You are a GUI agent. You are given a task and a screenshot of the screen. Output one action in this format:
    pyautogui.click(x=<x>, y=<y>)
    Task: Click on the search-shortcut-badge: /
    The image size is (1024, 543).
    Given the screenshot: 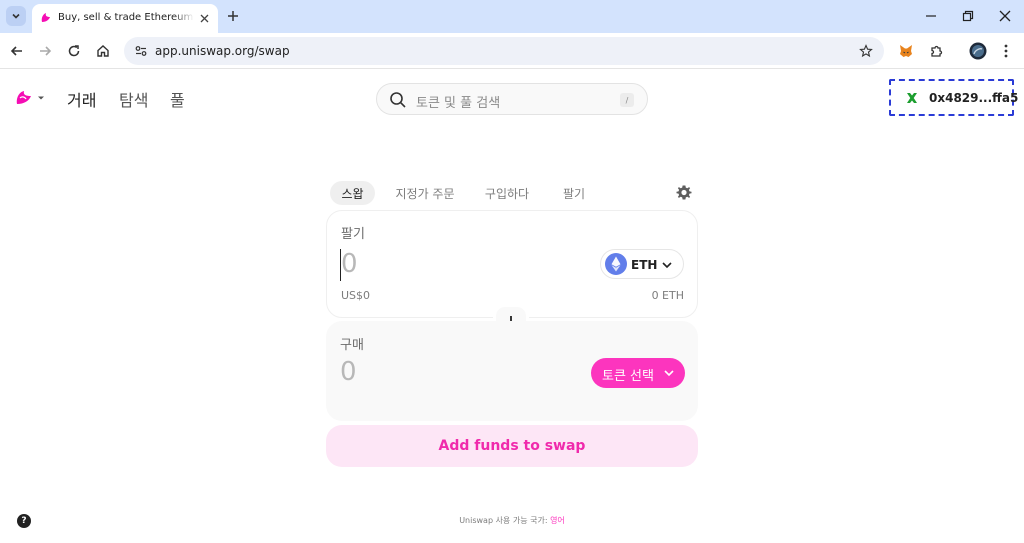 What is the action you would take?
    pyautogui.click(x=627, y=100)
    